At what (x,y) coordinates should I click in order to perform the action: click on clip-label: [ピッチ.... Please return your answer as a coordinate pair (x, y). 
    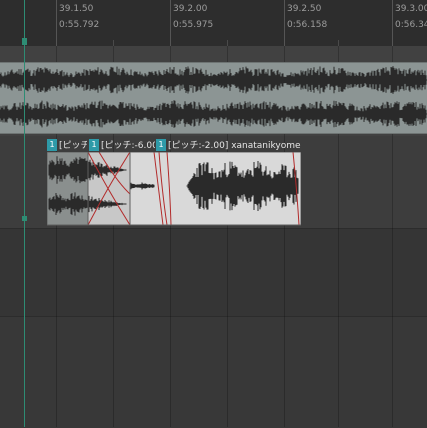
    Looking at the image, I should click on (73, 146).